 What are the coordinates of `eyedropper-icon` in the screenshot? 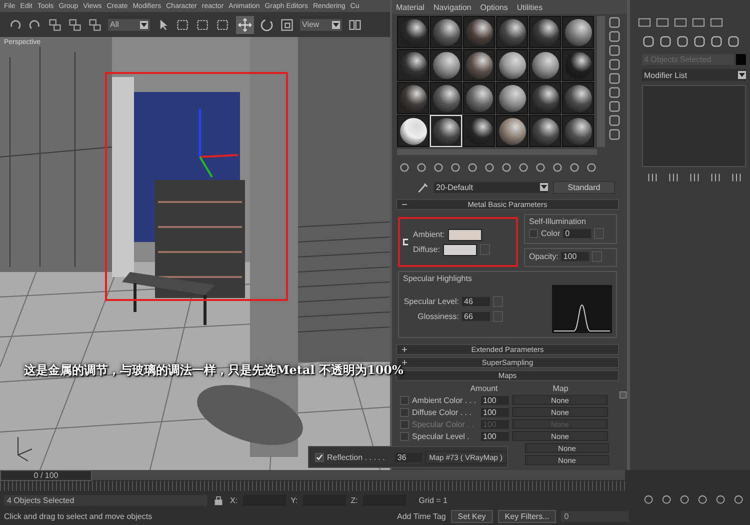 It's located at (422, 187).